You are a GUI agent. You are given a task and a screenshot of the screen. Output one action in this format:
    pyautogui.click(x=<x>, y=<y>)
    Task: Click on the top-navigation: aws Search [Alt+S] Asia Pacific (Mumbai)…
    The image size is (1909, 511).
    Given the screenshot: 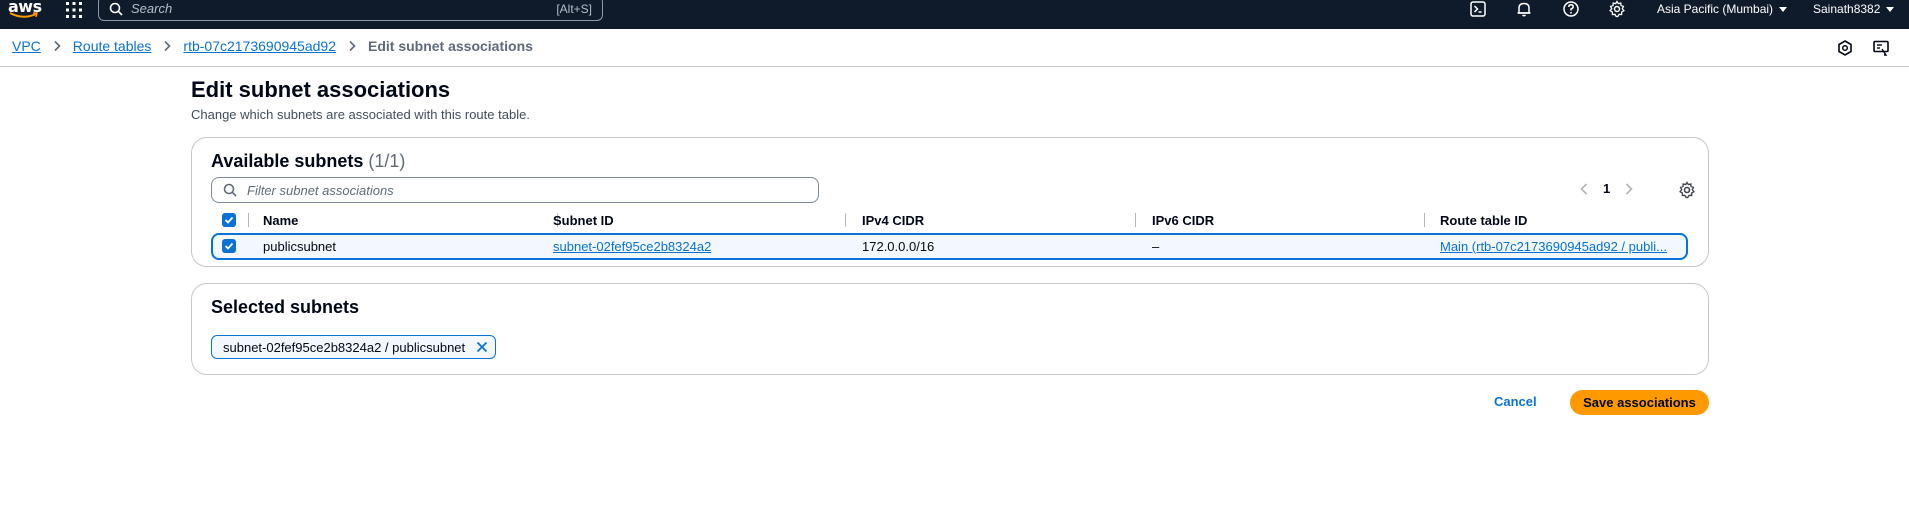 What is the action you would take?
    pyautogui.click(x=954, y=14)
    